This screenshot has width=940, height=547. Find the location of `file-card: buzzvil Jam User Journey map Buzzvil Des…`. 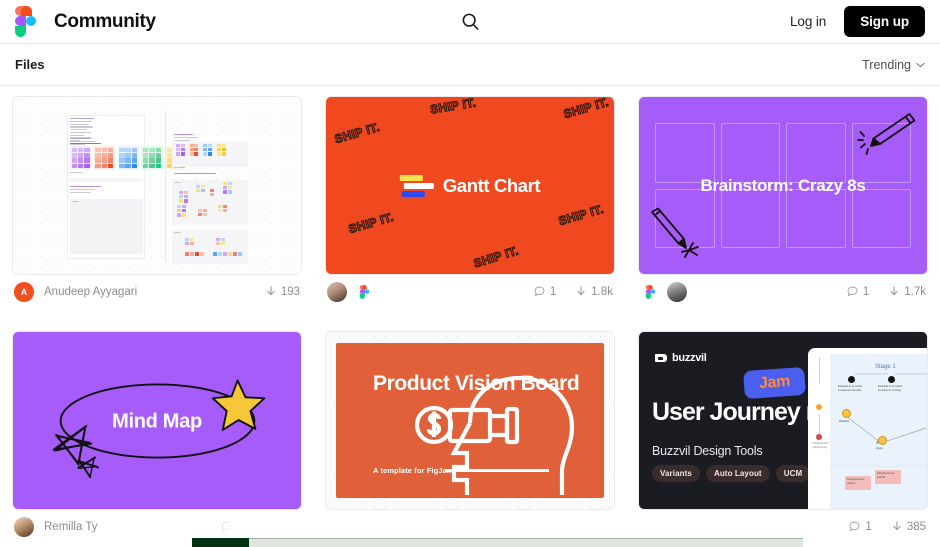

file-card: buzzvil Jam User Journey map Buzzvil Des… is located at coordinates (783, 437).